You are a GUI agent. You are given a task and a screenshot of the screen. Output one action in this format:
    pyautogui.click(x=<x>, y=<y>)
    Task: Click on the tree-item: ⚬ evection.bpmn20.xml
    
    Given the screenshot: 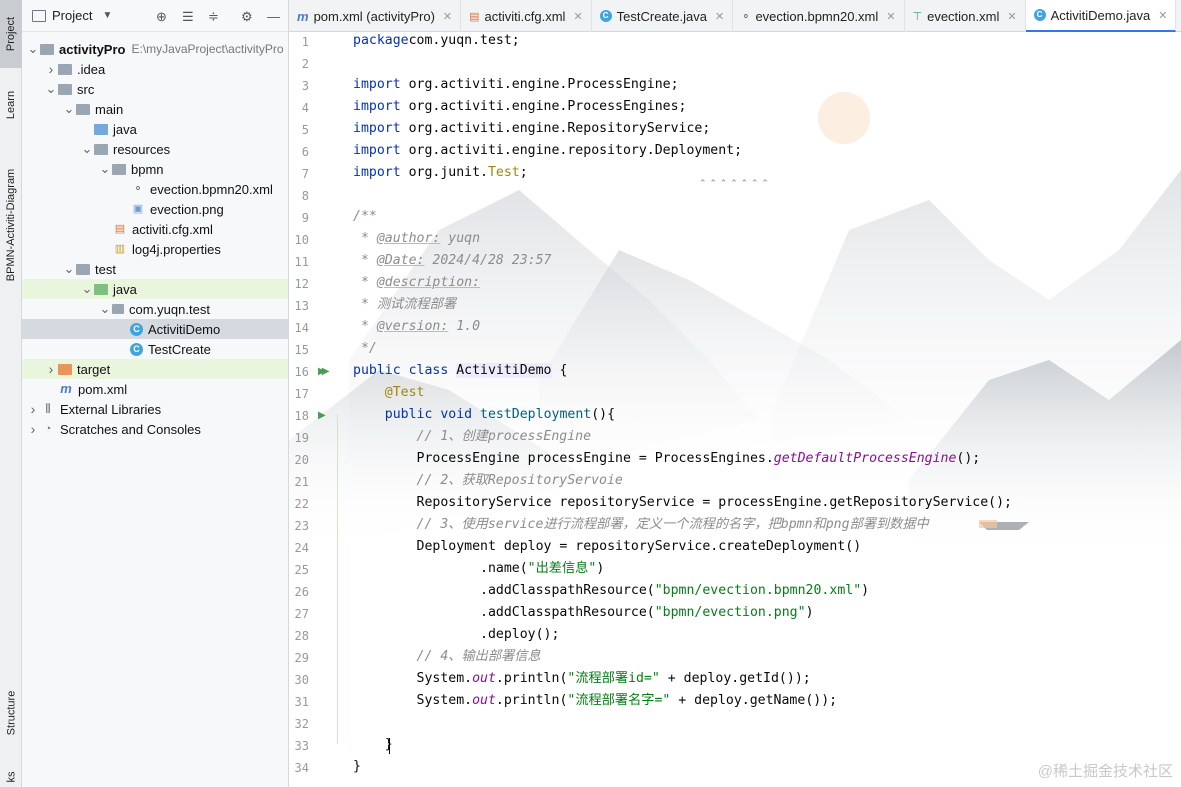 What is the action you would take?
    pyautogui.click(x=155, y=189)
    